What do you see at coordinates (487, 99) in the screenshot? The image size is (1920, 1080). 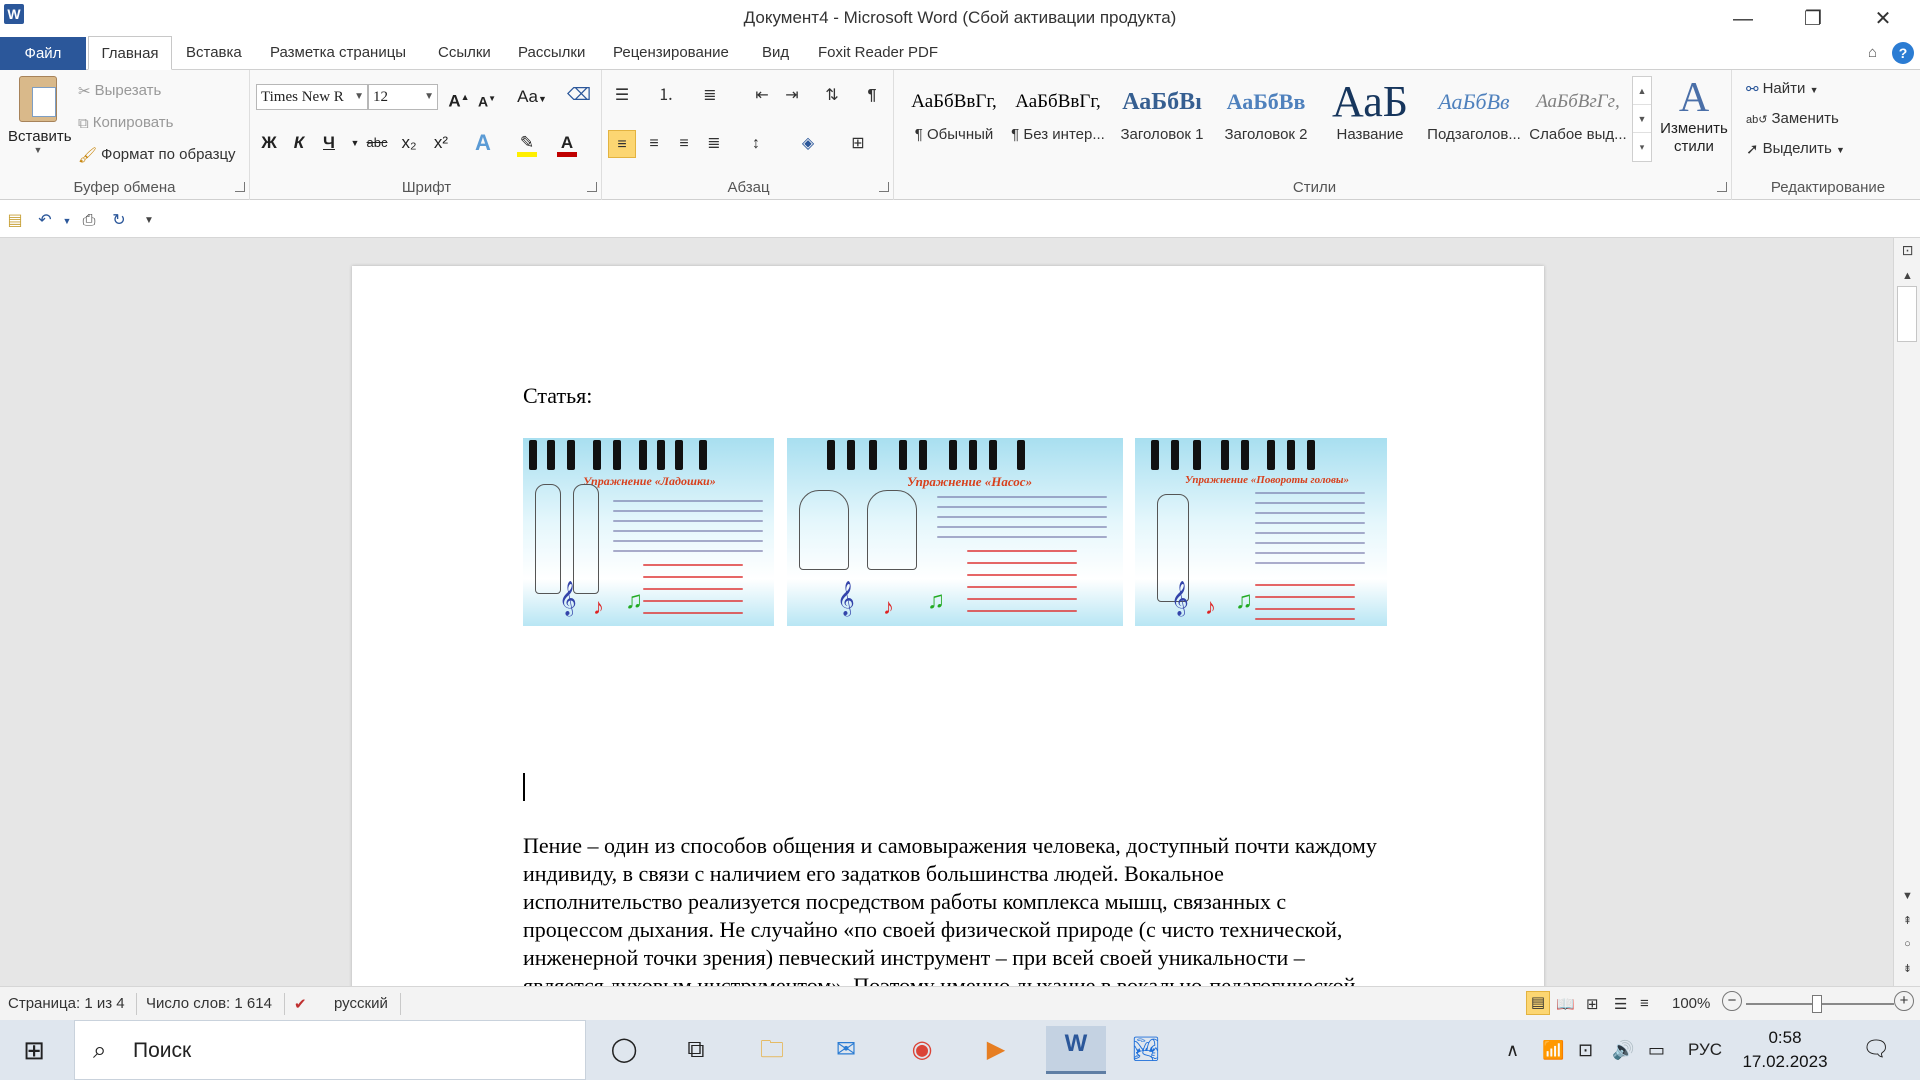 I see `shrink-font-button: A▼` at bounding box center [487, 99].